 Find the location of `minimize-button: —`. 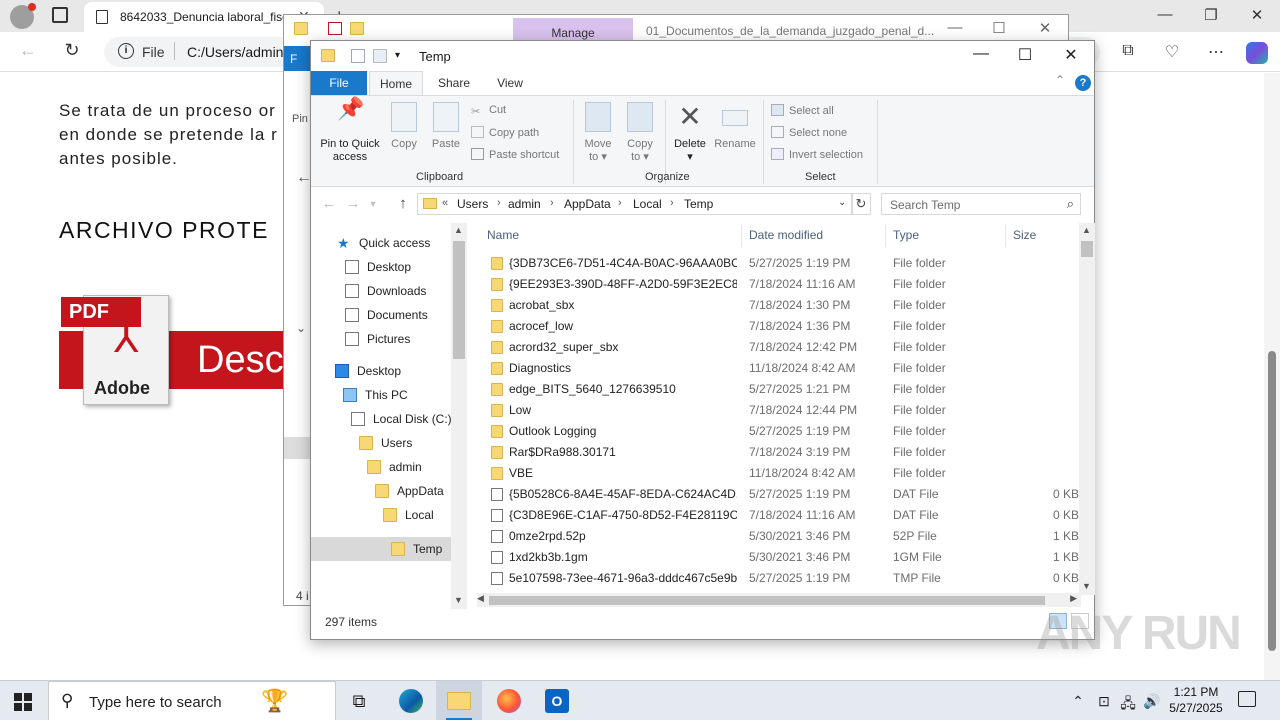

minimize-button: — is located at coordinates (981, 54).